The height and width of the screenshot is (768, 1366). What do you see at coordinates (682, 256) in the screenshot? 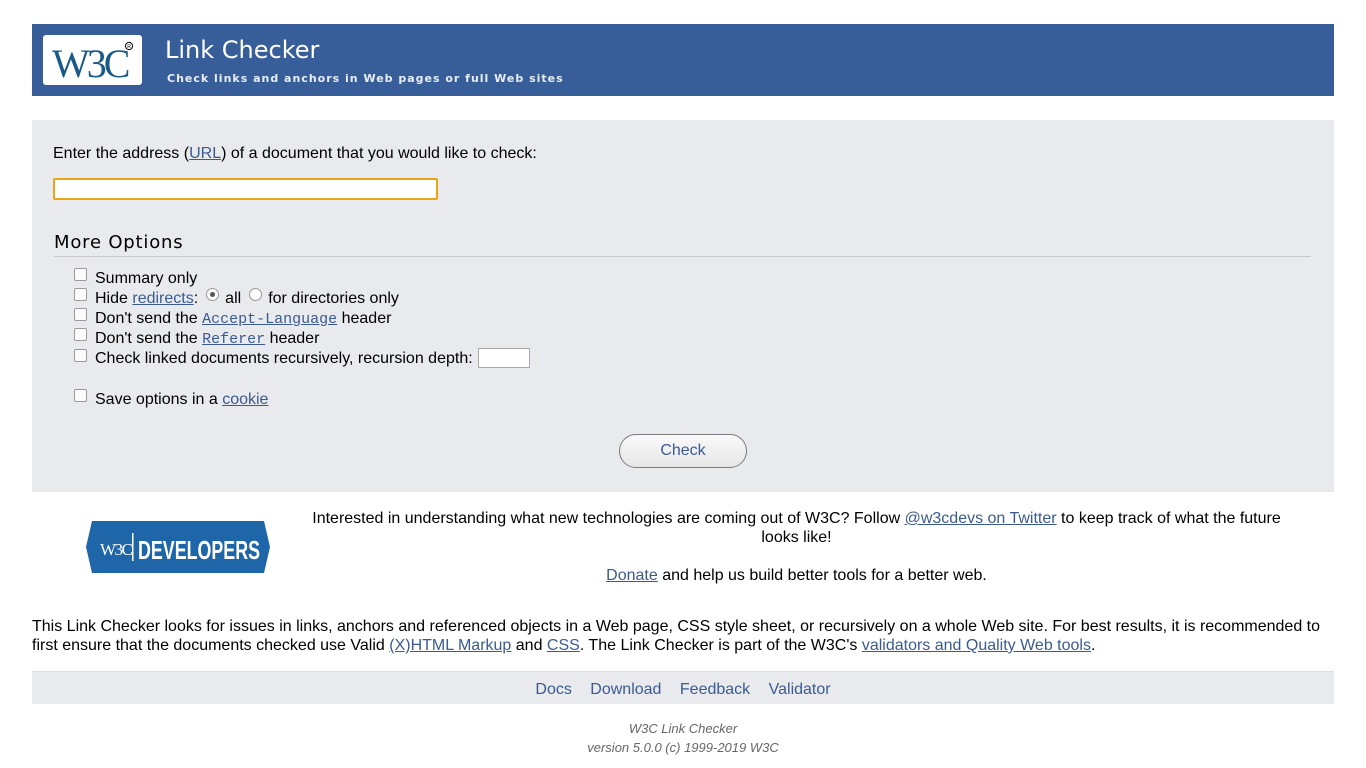
I see `more-options-divider` at bounding box center [682, 256].